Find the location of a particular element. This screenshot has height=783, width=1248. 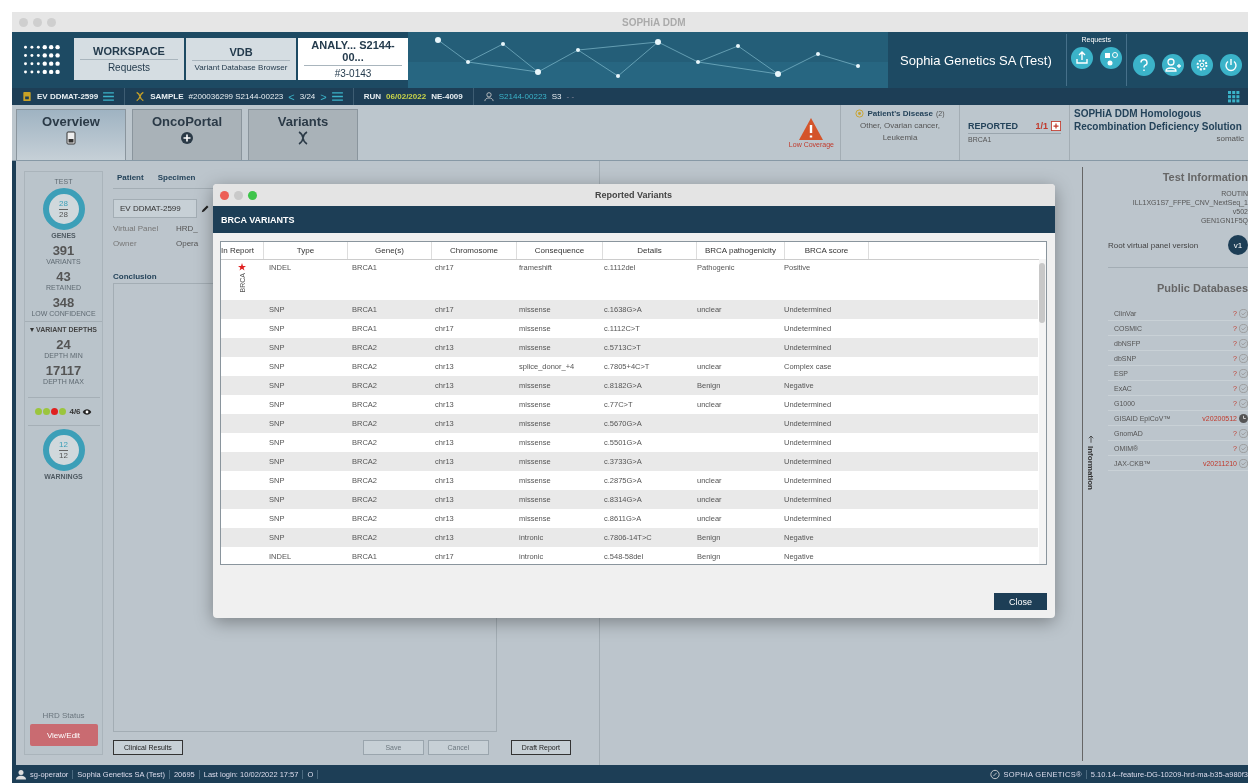

sample-id: #200036299 S2144-00223 is located at coordinates (236, 96).